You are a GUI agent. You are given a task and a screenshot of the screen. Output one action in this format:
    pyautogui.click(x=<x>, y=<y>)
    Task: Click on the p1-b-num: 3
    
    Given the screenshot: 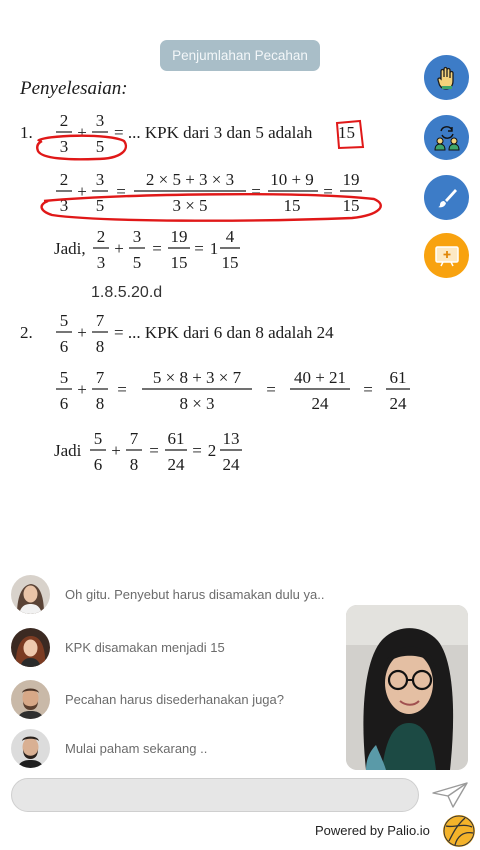 What is the action you would take?
    pyautogui.click(x=100, y=120)
    